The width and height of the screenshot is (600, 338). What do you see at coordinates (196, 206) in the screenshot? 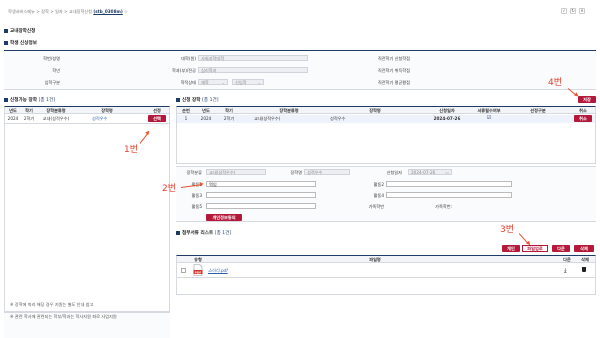
I see `label-activity-5: 활동5` at bounding box center [196, 206].